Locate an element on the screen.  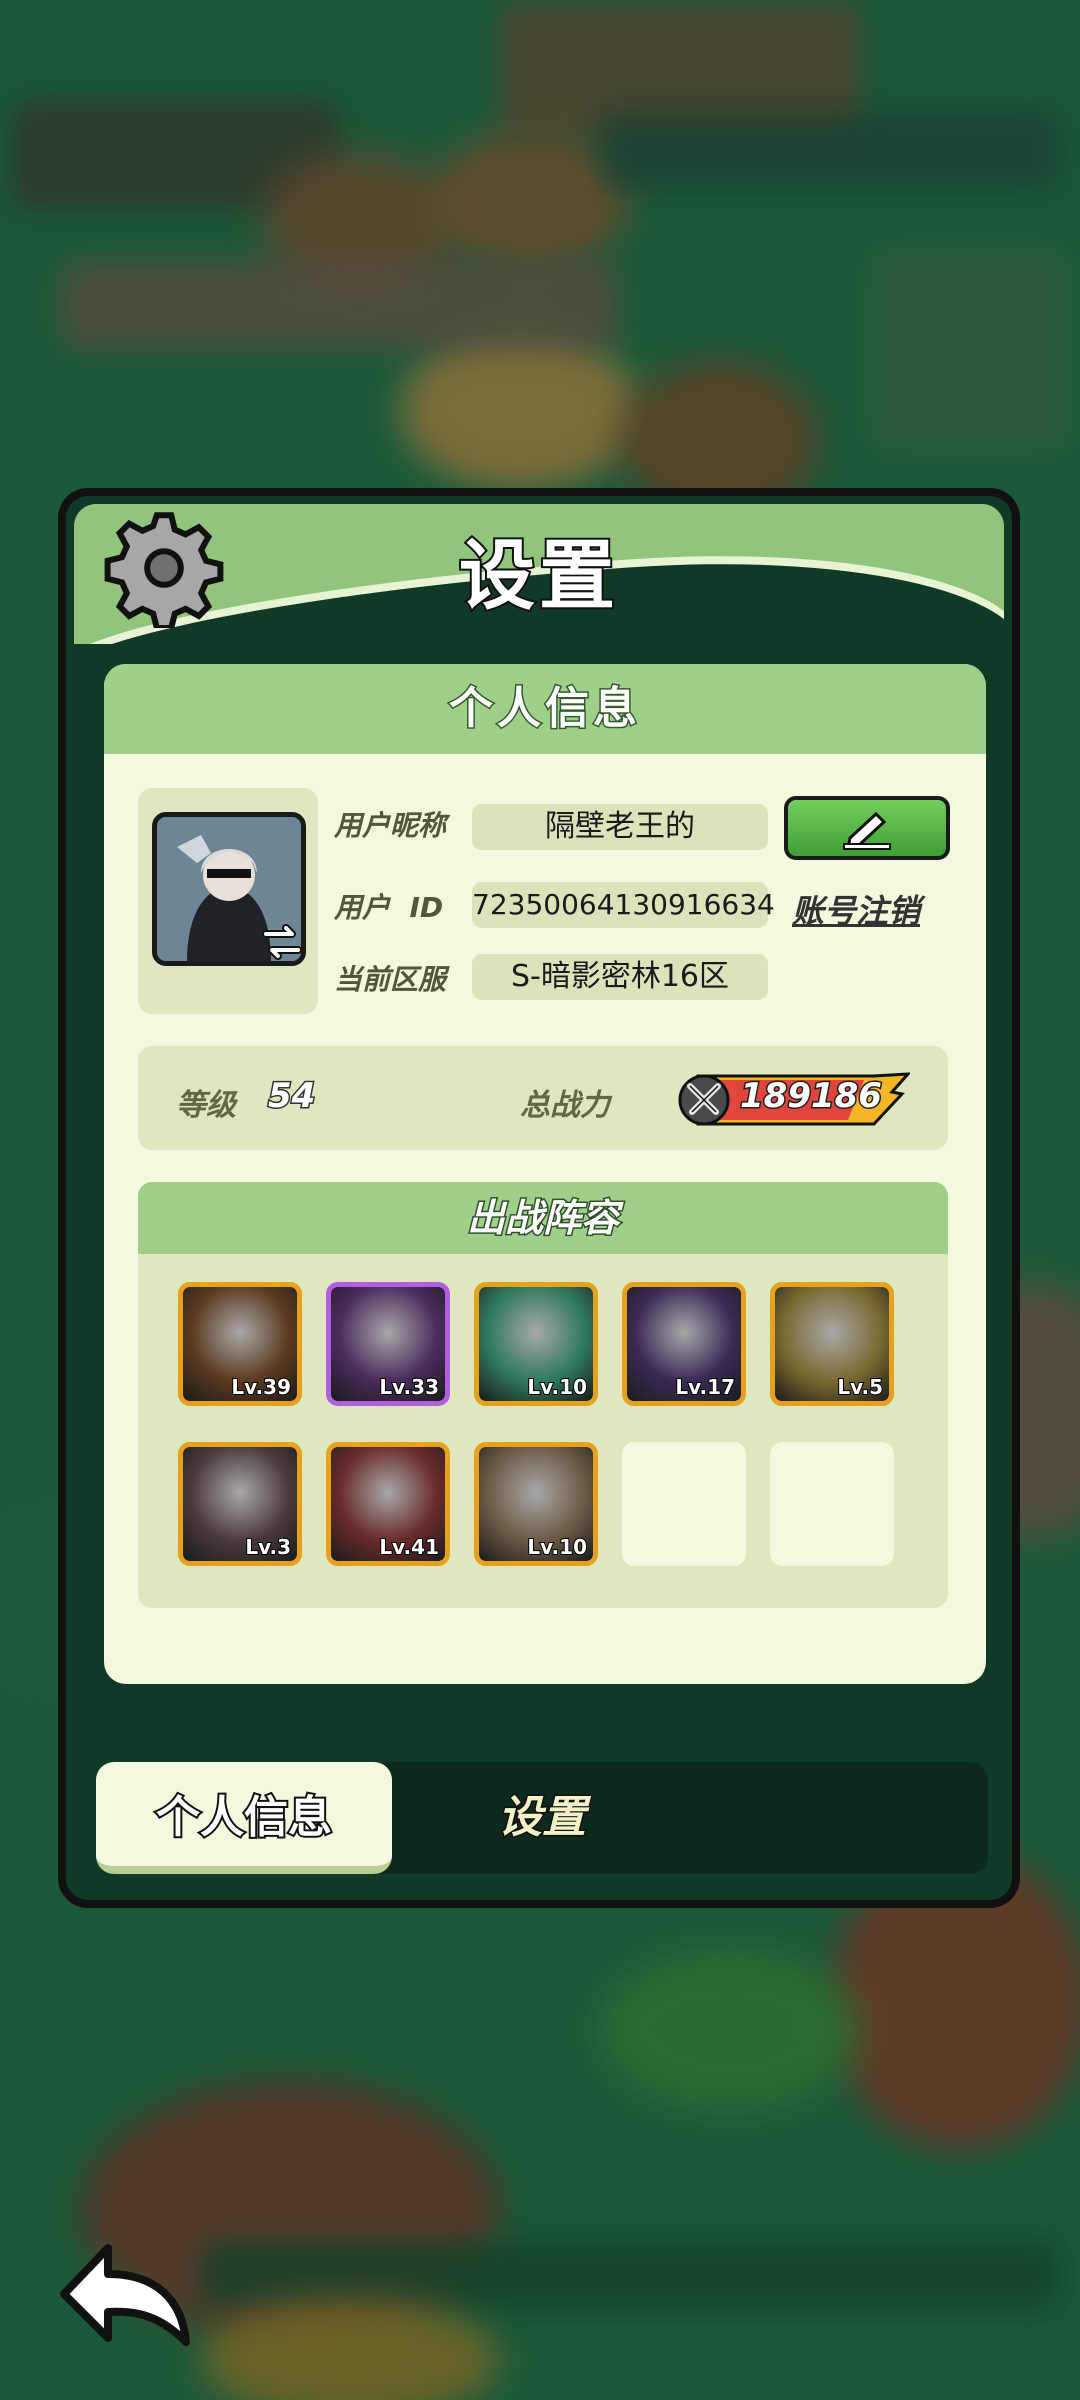
hero-slot: Lv.33 is located at coordinates (388, 1344).